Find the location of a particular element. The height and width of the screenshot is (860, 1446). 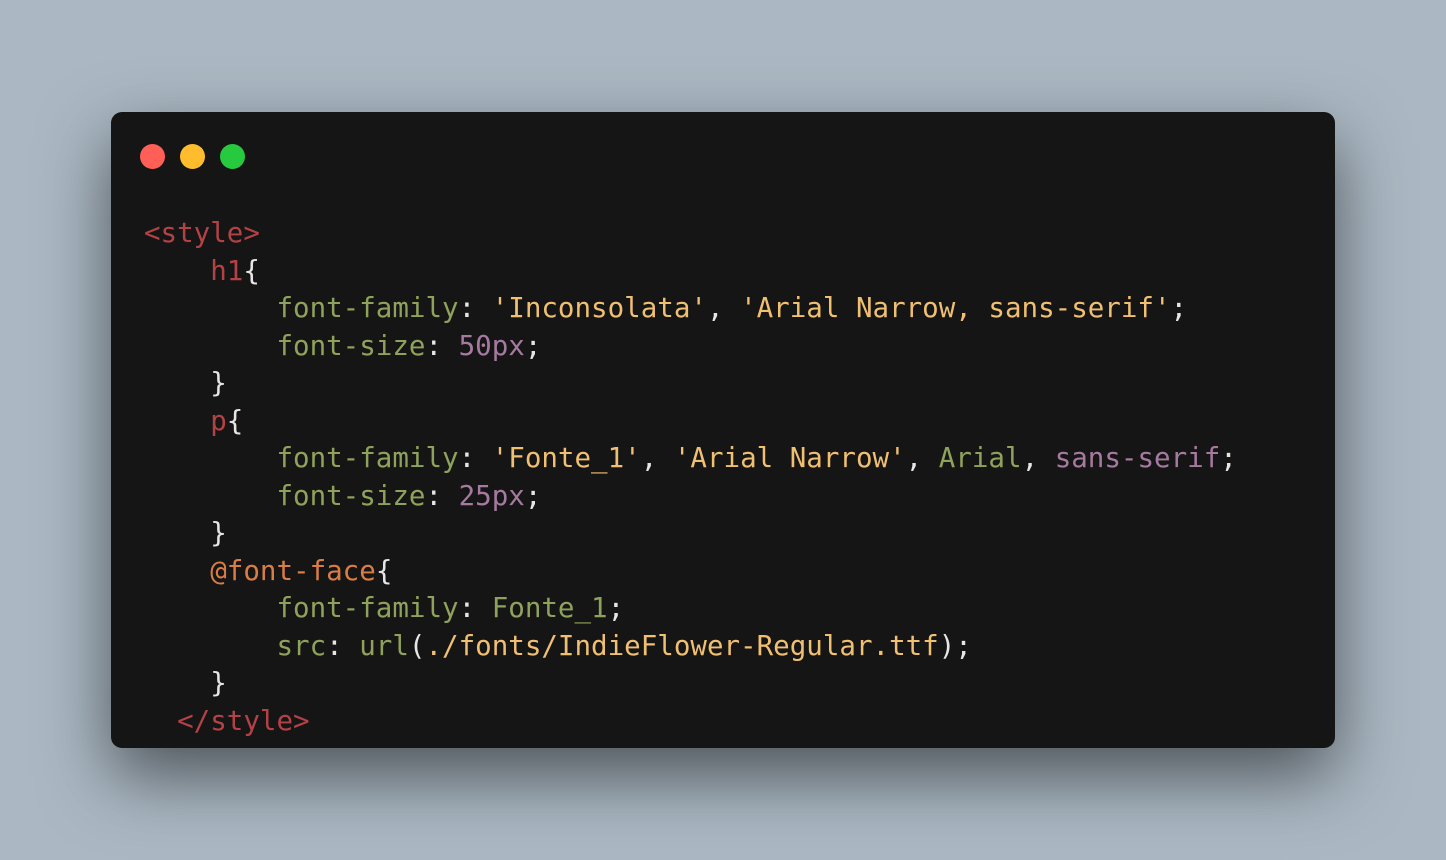

src-property: src is located at coordinates (301, 645).